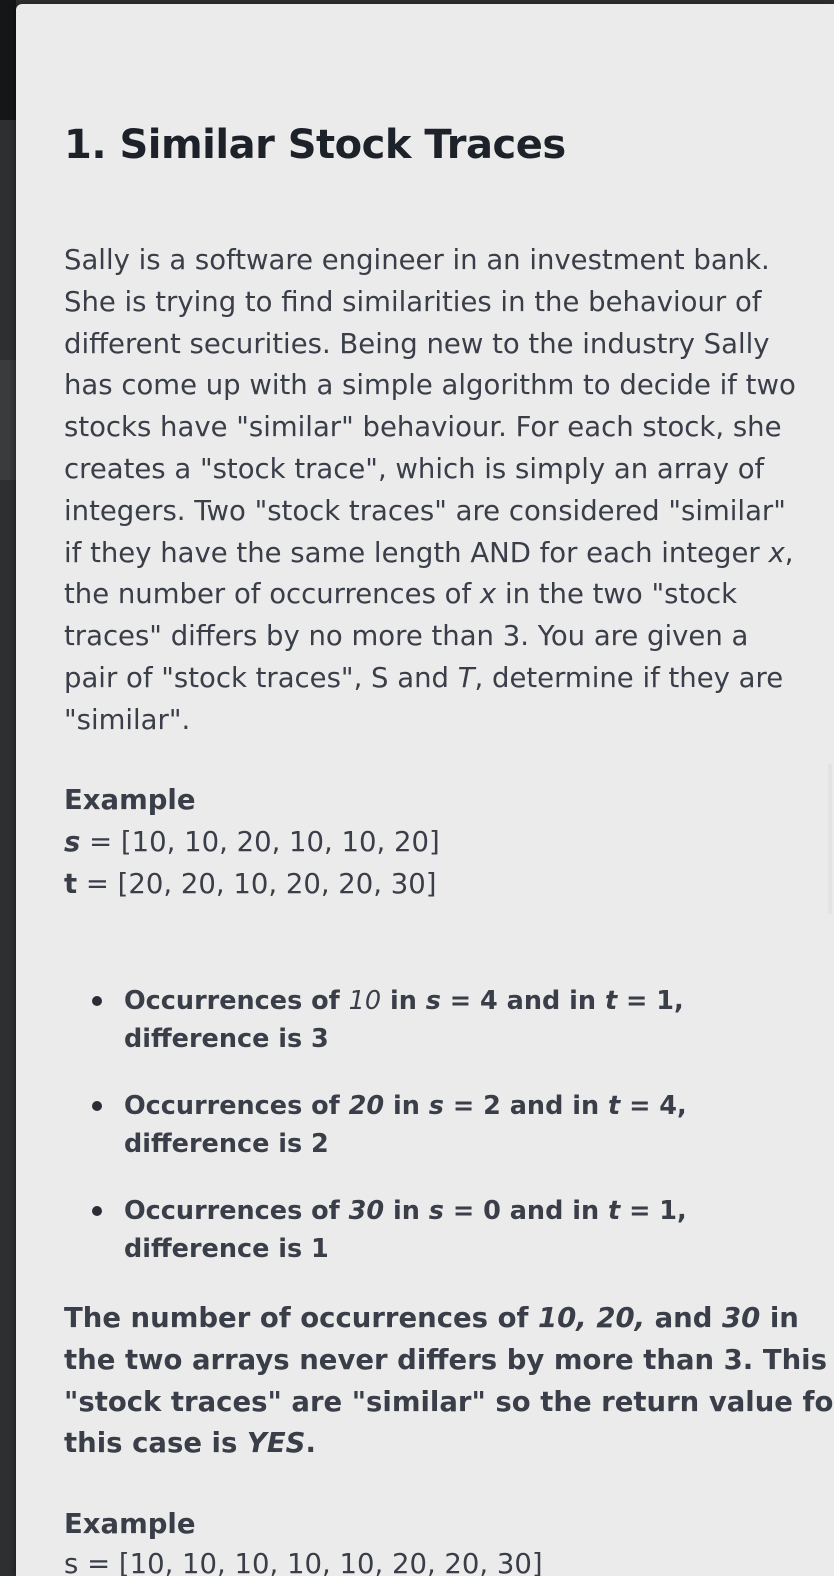 This screenshot has width=834, height=1576. I want to click on description-text: in the two "stock, so click(617, 594).